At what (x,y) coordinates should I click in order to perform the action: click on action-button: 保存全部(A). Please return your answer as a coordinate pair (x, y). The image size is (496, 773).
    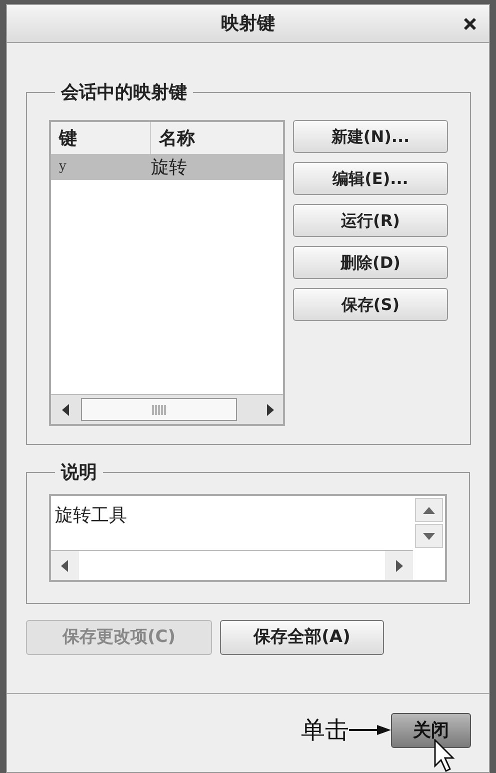
    Looking at the image, I should click on (302, 637).